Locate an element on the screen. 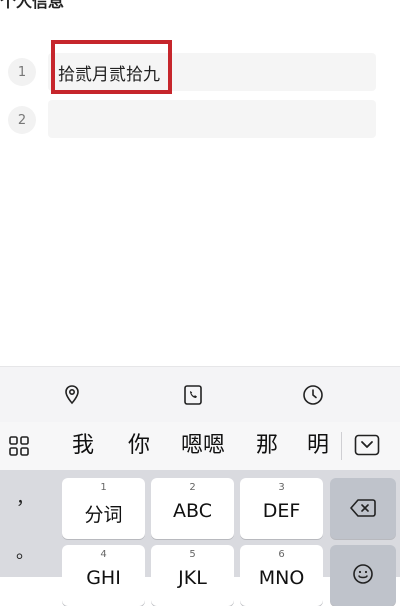  key-label: 分词 is located at coordinates (103, 515).